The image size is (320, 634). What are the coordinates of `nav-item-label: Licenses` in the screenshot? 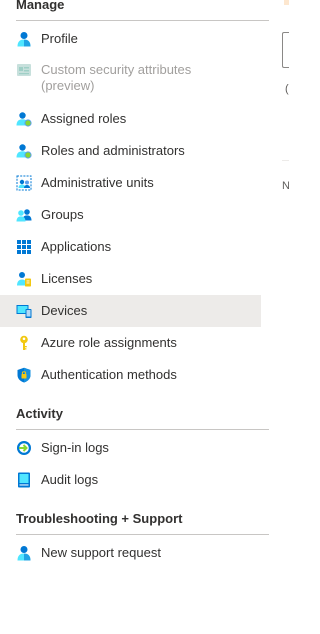 It's located at (67, 278).